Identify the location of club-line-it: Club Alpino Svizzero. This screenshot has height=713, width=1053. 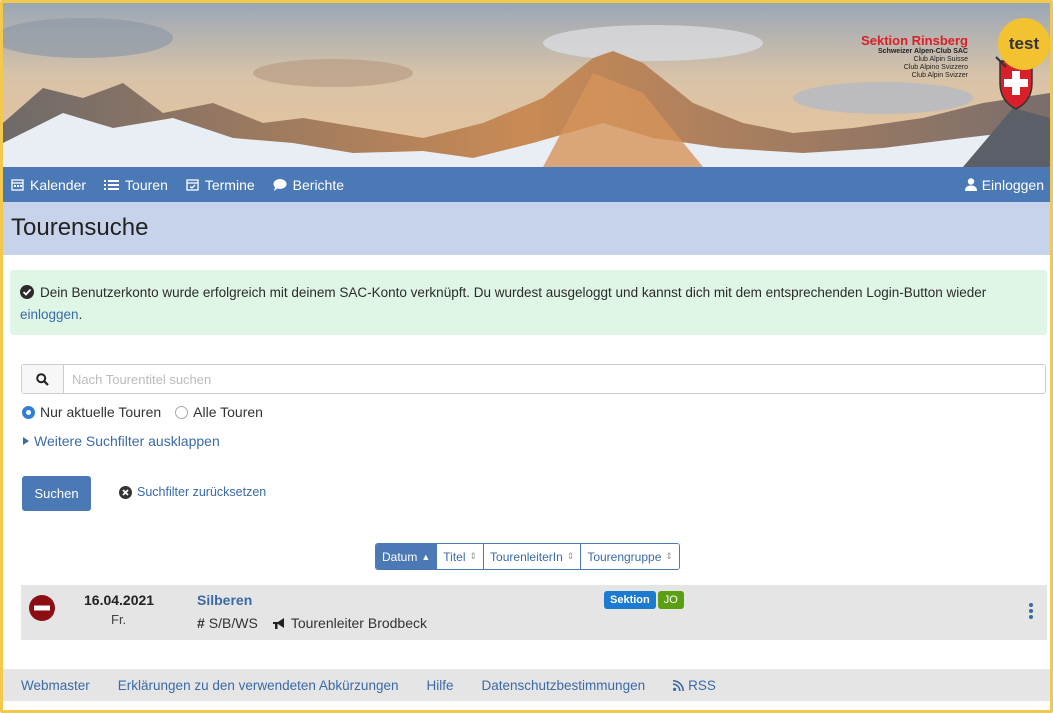
(935, 67).